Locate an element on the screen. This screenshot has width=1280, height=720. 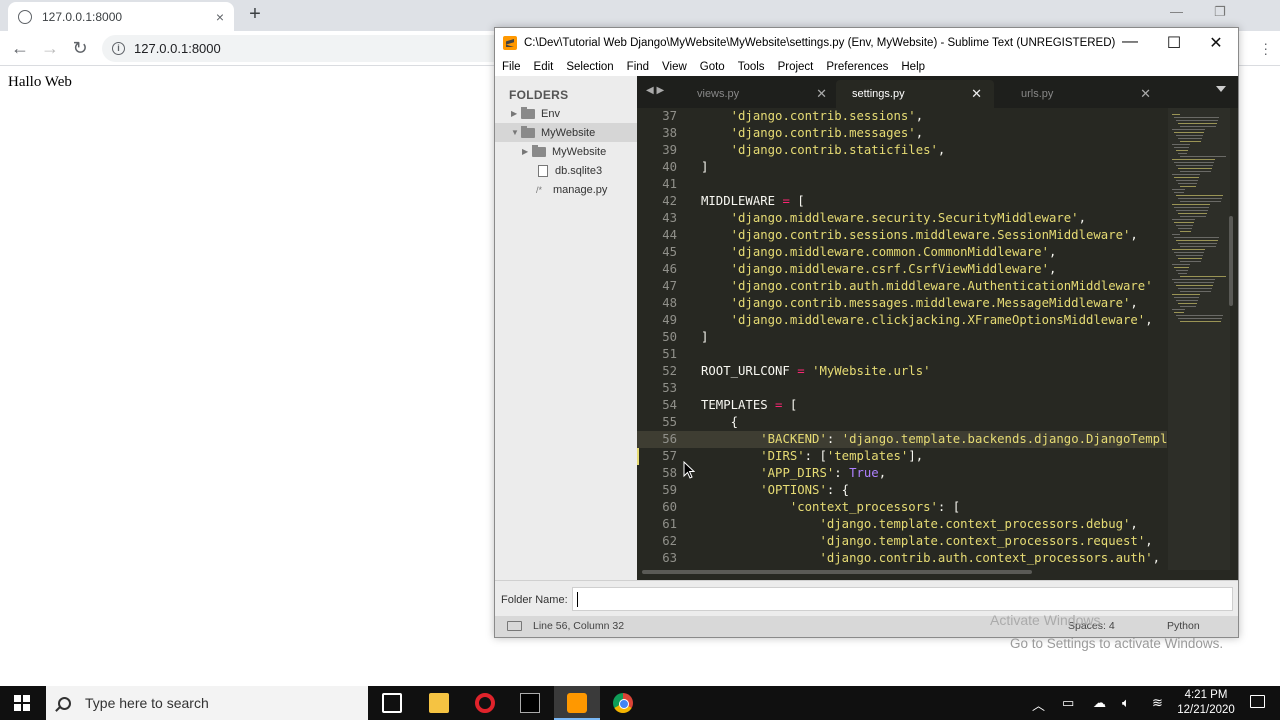
line-number: 39 is located at coordinates (657, 150).